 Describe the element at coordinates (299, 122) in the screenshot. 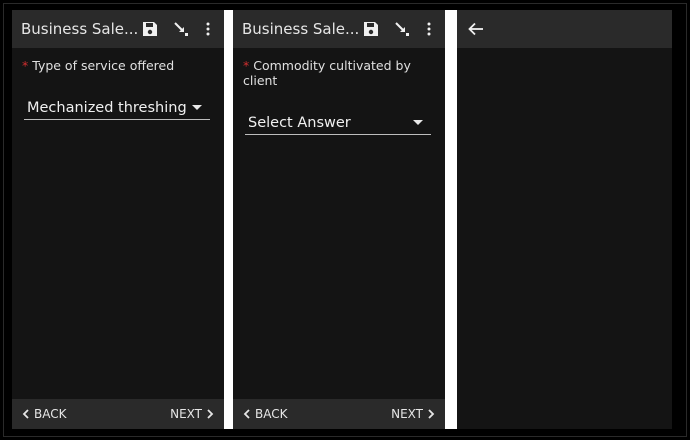

I see `select-value: Select Answer` at that location.